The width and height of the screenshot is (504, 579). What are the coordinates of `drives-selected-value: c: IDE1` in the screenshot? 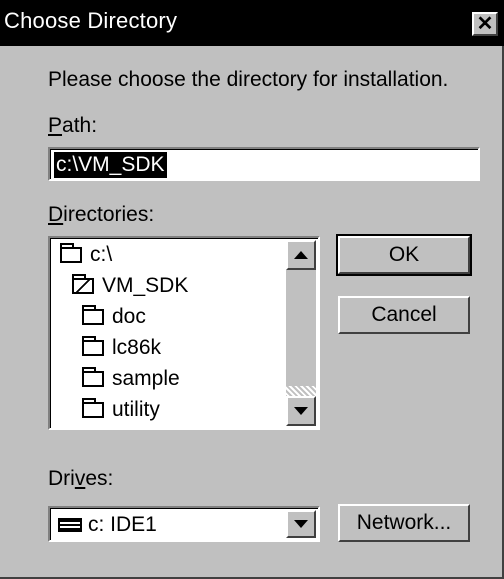 It's located at (122, 524).